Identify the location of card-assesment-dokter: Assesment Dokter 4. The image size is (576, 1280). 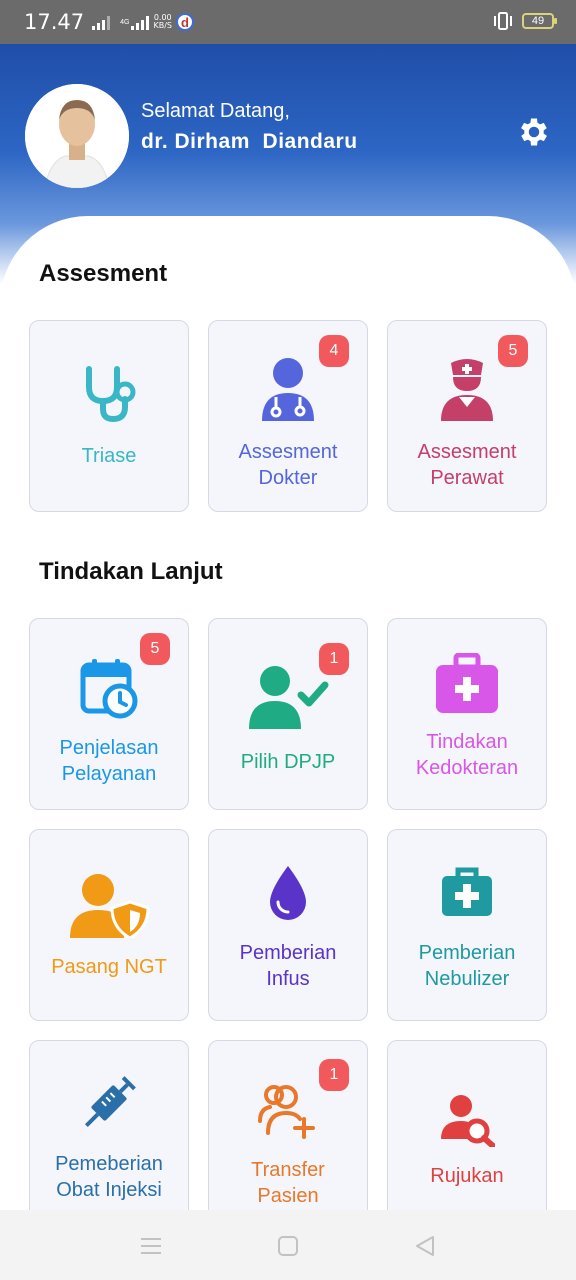
(288, 416).